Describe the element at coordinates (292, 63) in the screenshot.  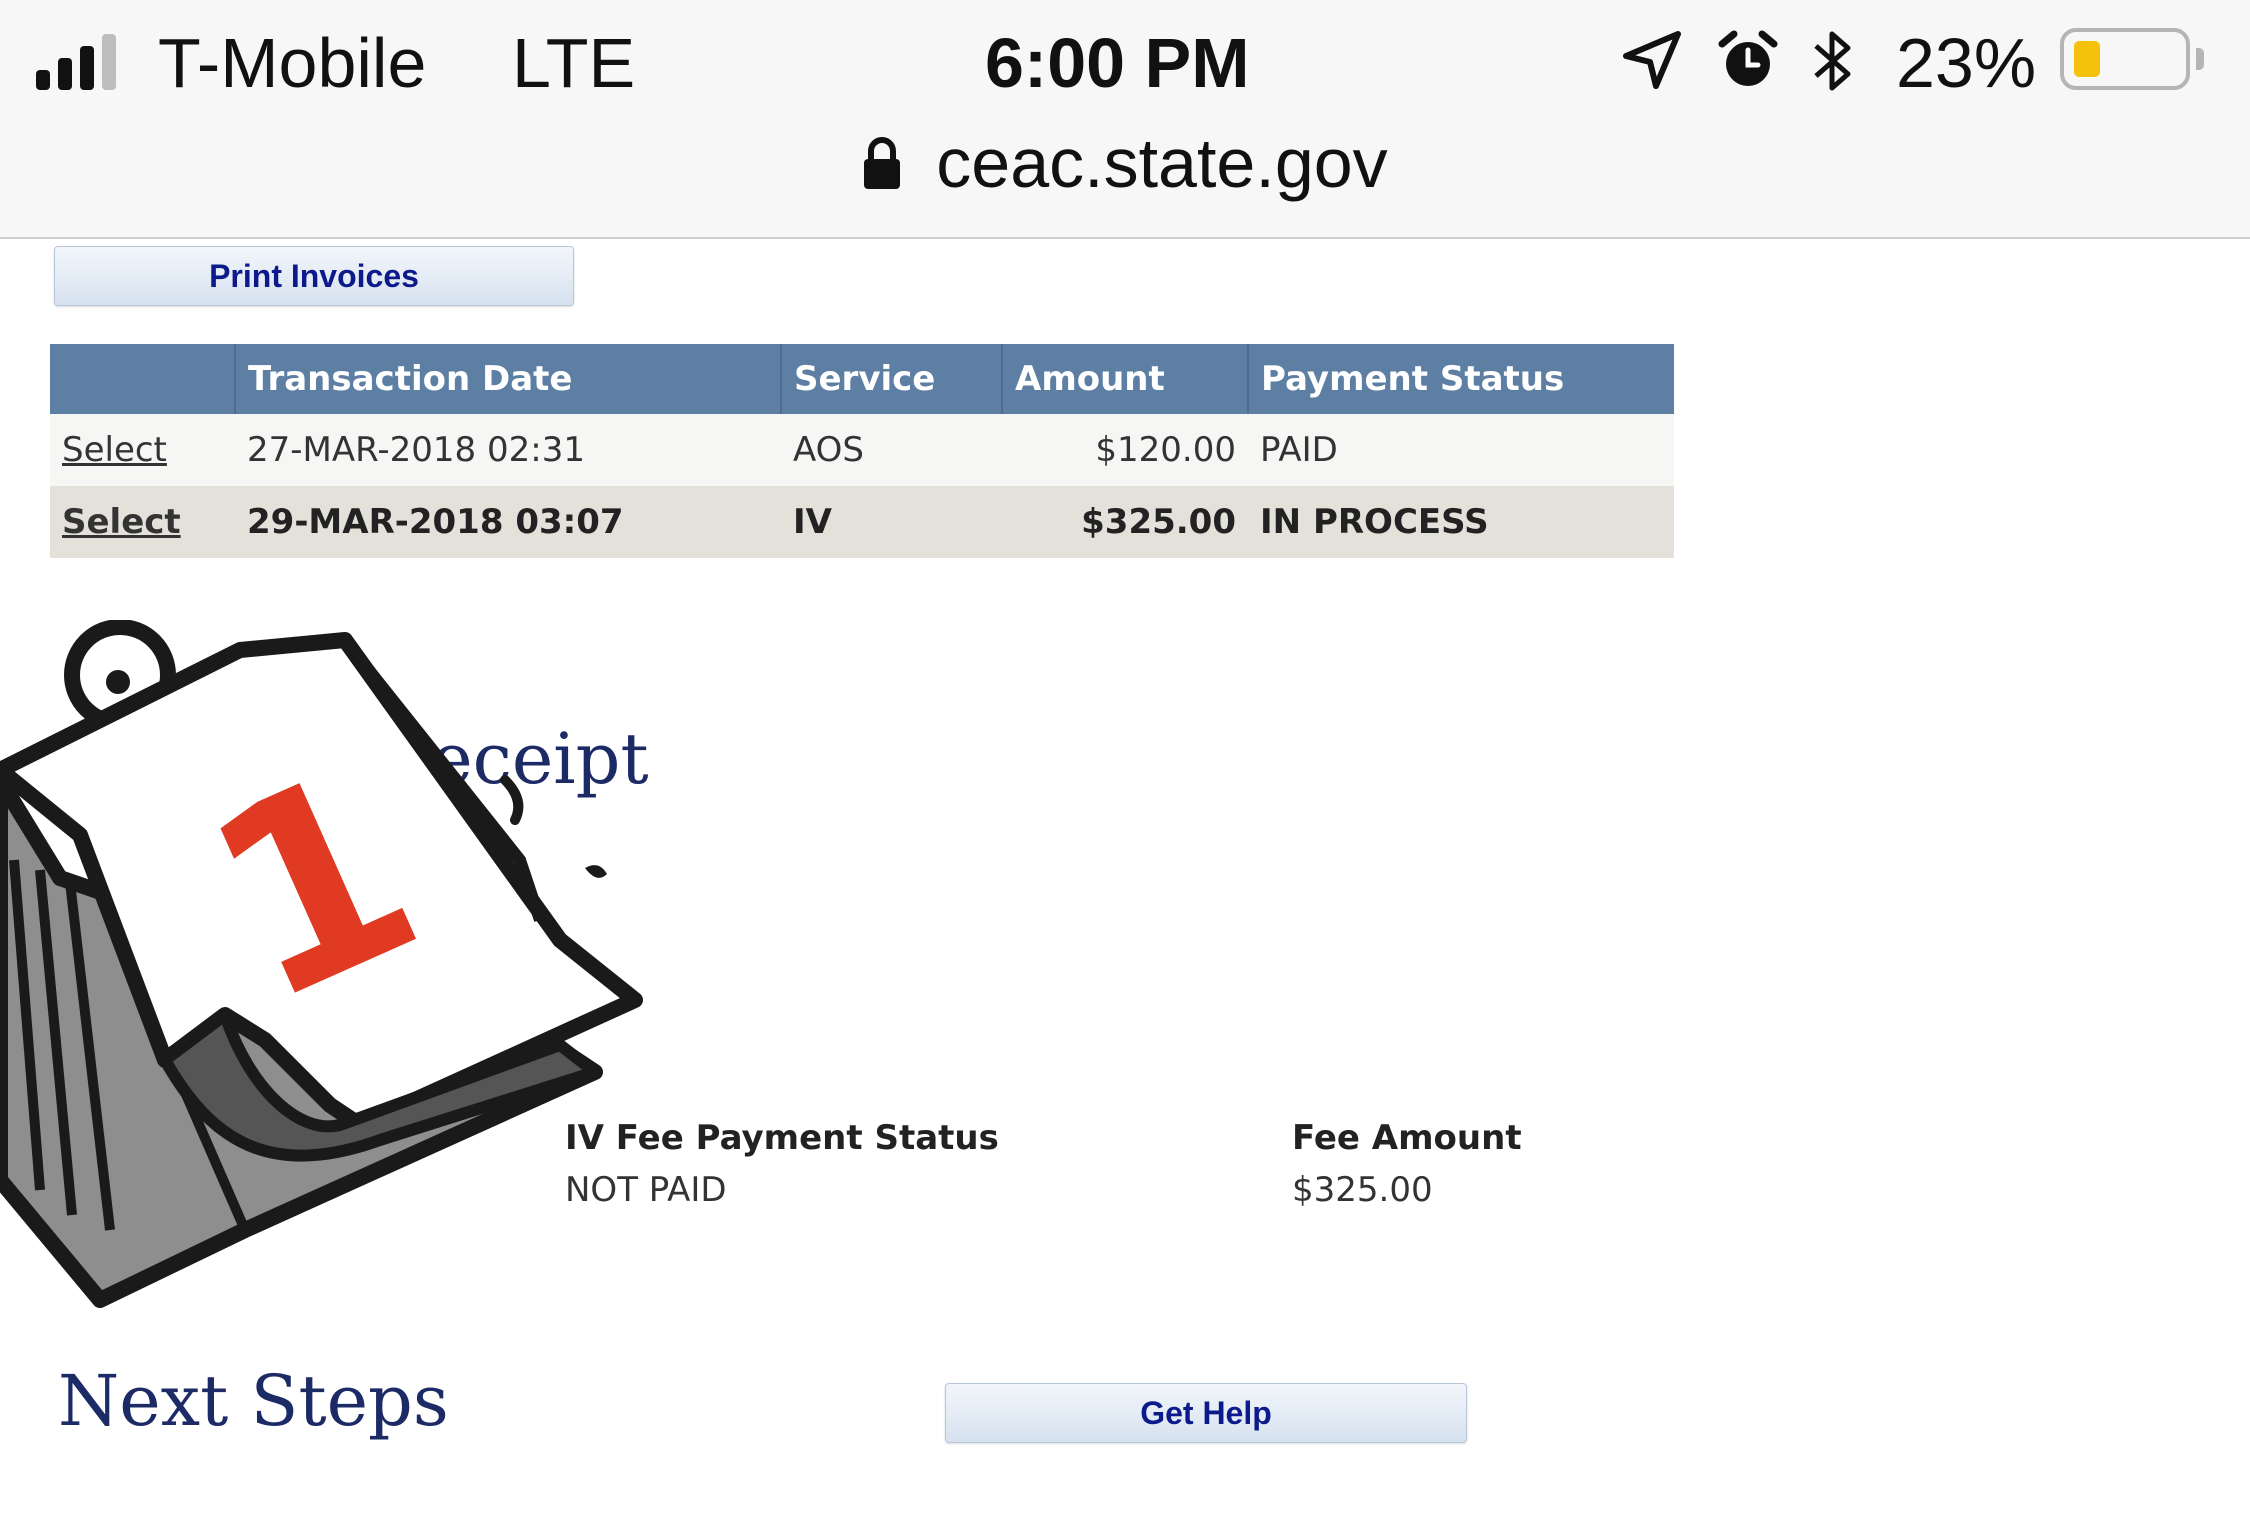
I see `carrier-label: T-Mobile` at that location.